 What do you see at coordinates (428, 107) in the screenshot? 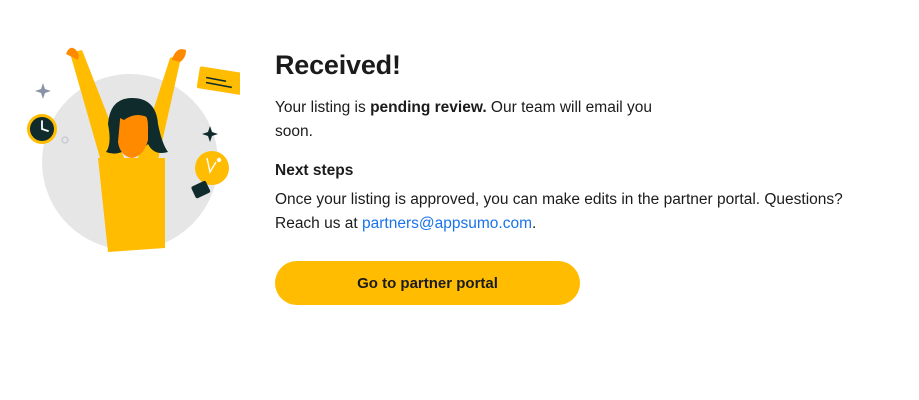
I see `status-emphasis: pending review.` at bounding box center [428, 107].